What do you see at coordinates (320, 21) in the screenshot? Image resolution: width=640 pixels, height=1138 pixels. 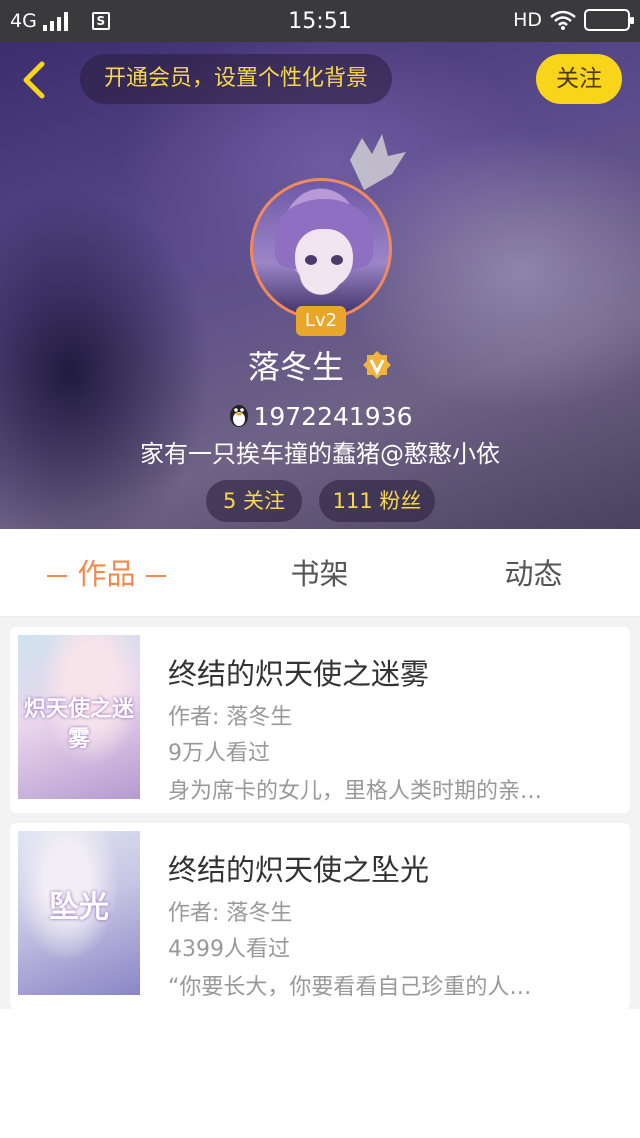 I see `status-bar: 4G S 15:51 HD` at bounding box center [320, 21].